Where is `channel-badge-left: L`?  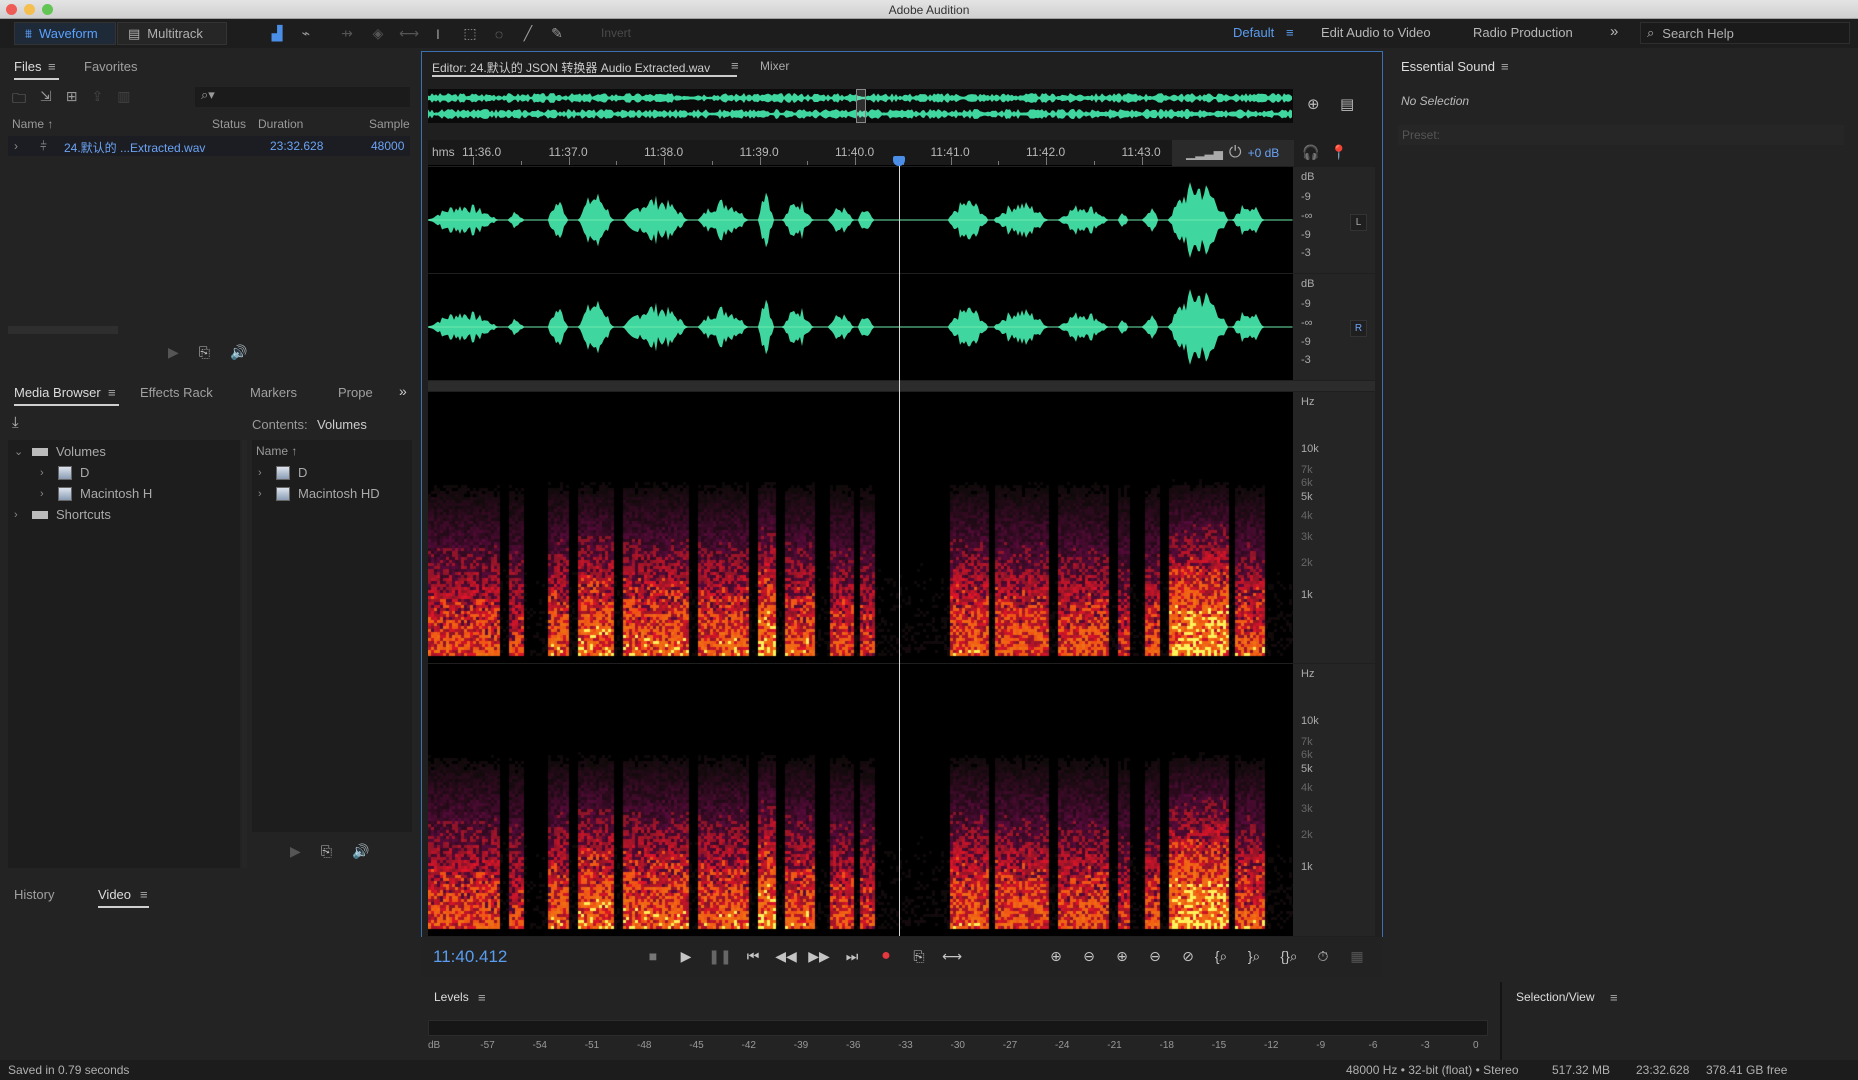
channel-badge-left: L is located at coordinates (1358, 222).